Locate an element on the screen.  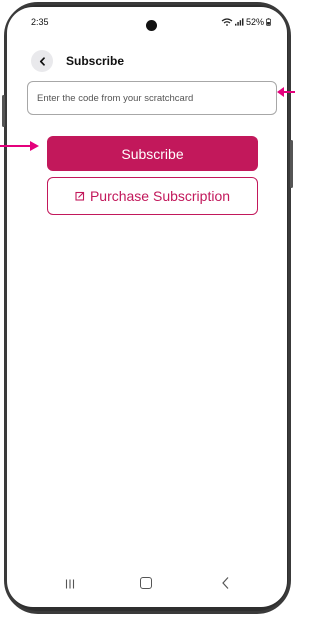
chevron-left-icon is located at coordinates (42, 61).